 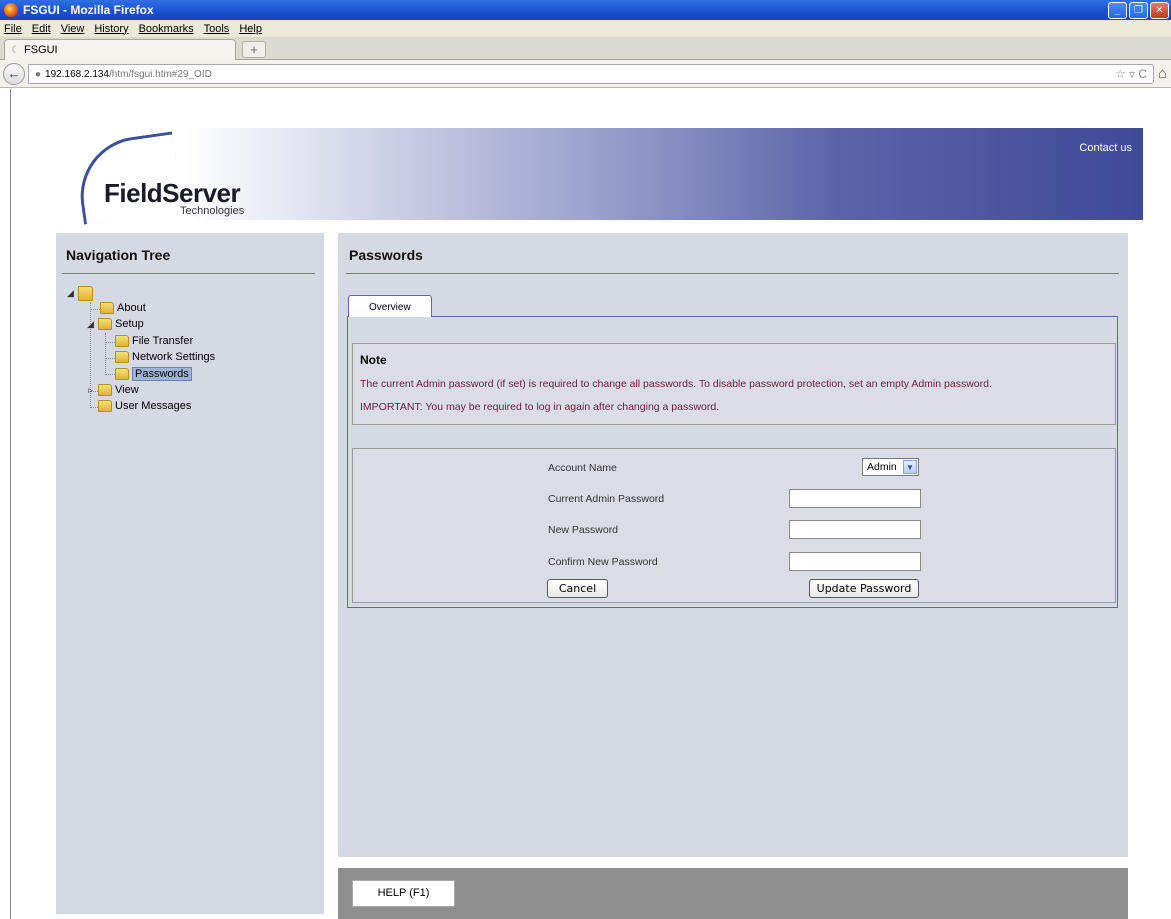 What do you see at coordinates (585, 10) in the screenshot?
I see `window-titlebar: FSGUI - Mozilla Firefox _ ❐ ✕` at bounding box center [585, 10].